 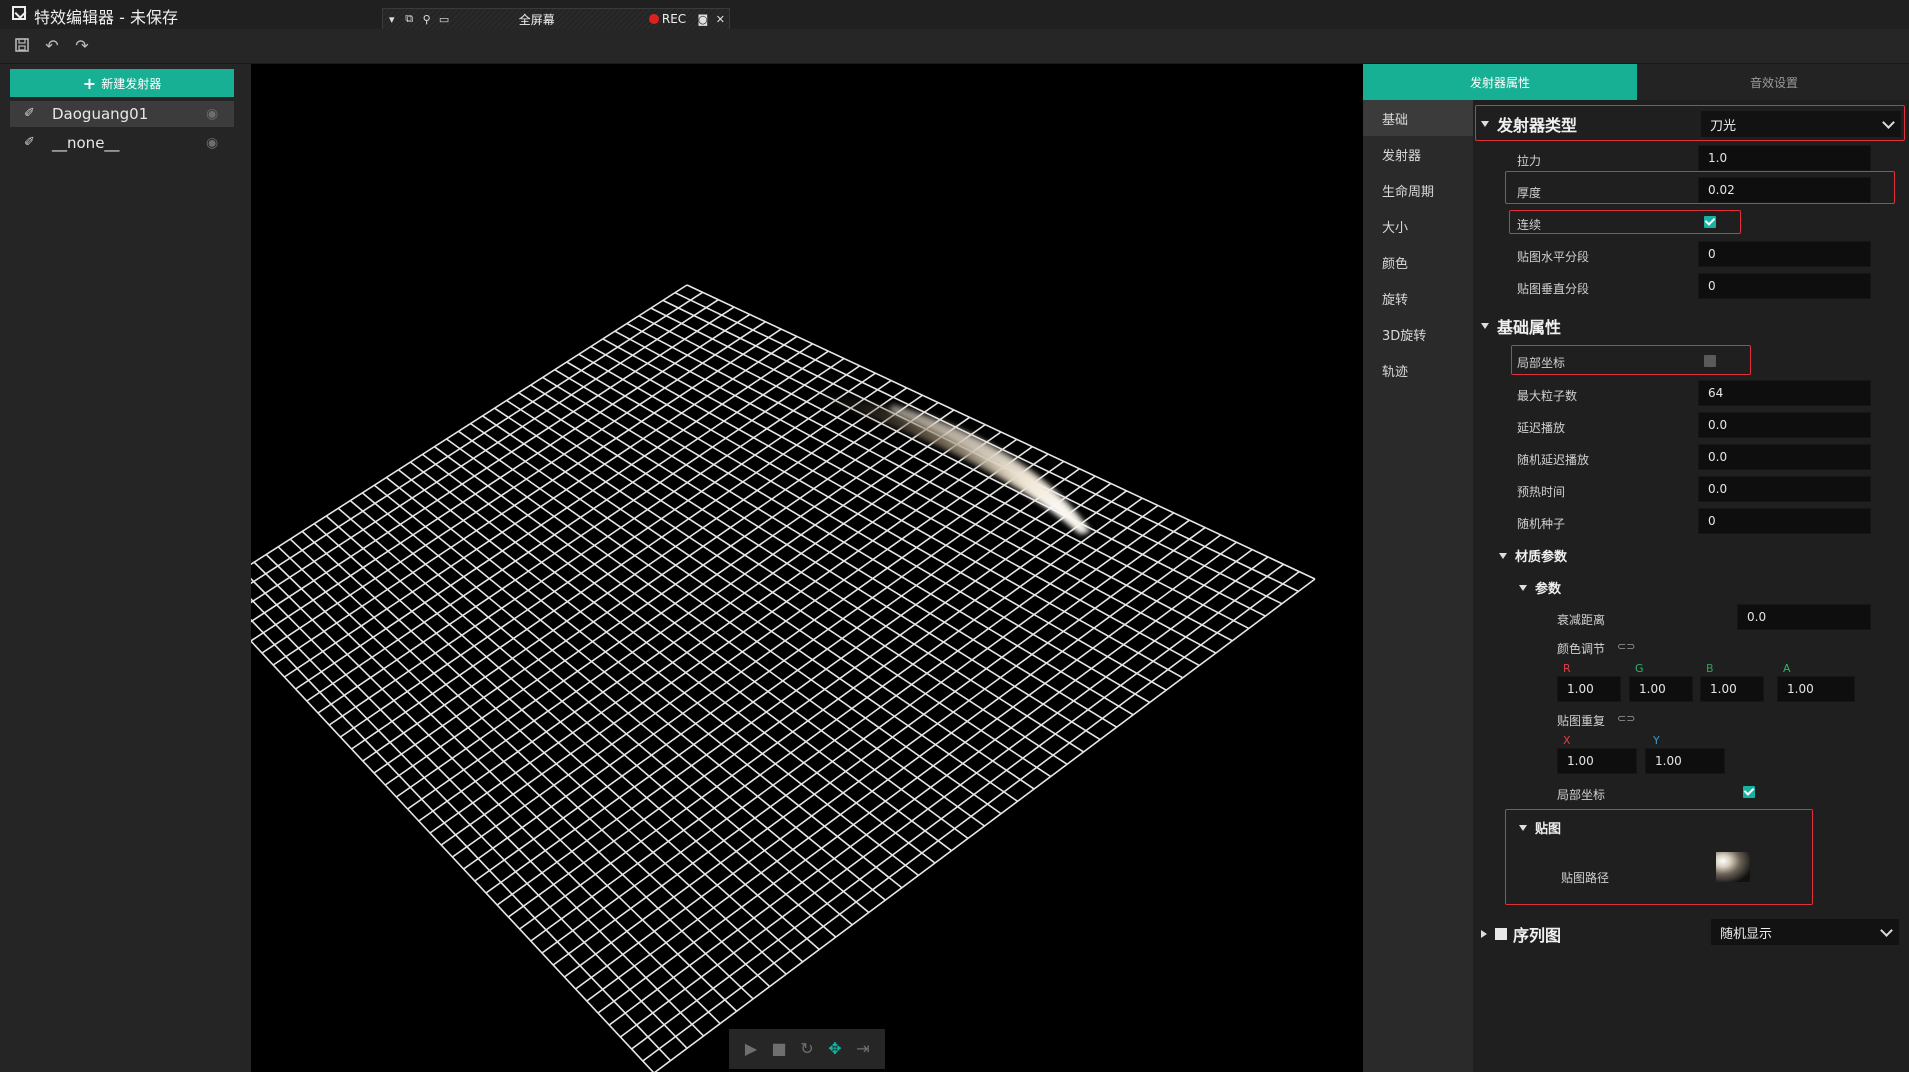 What do you see at coordinates (1541, 557) in the screenshot?
I see `section-title: 材质参数` at bounding box center [1541, 557].